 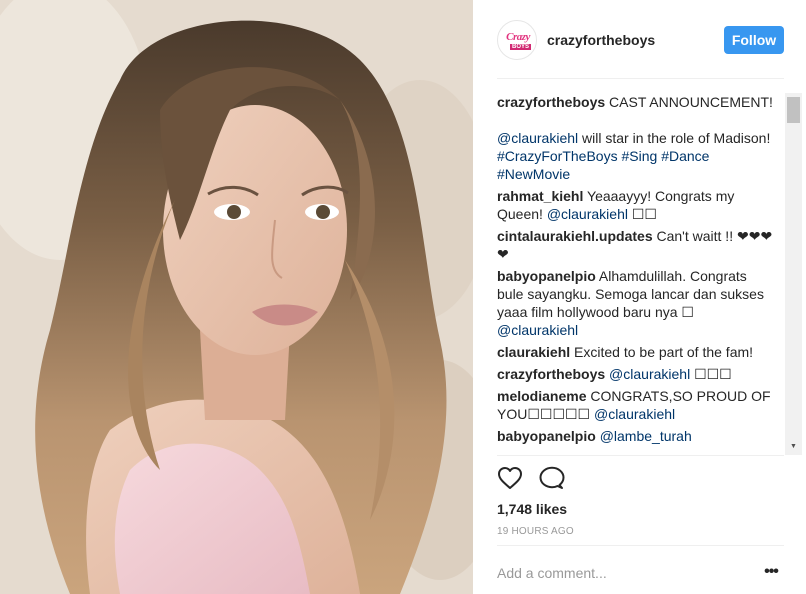 I want to click on scroll-down-arrow-icon: ▼, so click(x=793, y=446).